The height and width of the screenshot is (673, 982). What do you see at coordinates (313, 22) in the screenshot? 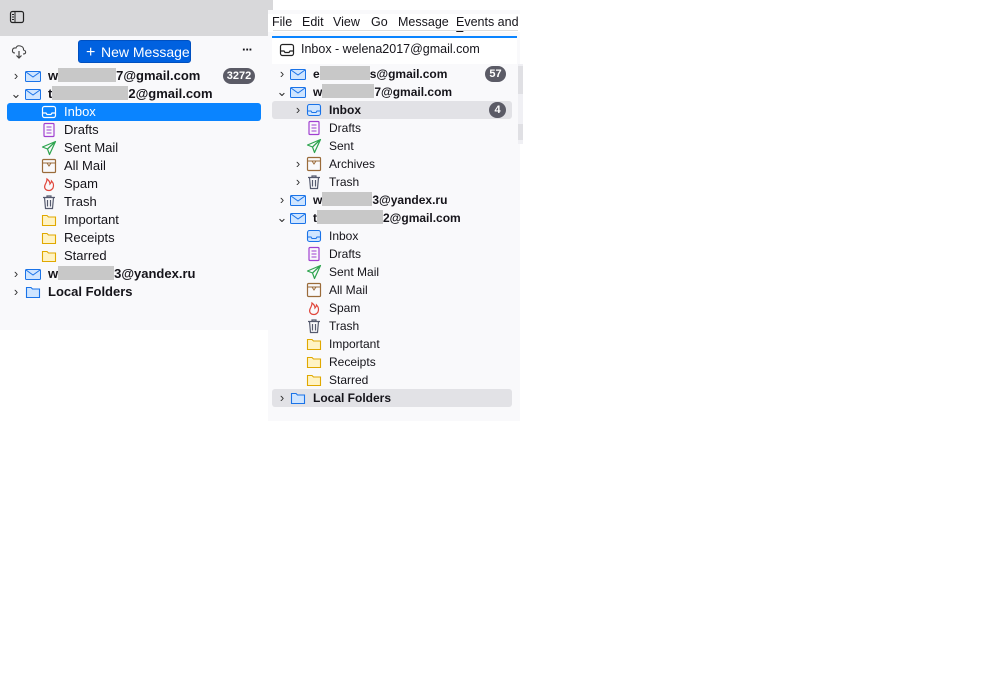
I see `menu-edit: Edit` at bounding box center [313, 22].